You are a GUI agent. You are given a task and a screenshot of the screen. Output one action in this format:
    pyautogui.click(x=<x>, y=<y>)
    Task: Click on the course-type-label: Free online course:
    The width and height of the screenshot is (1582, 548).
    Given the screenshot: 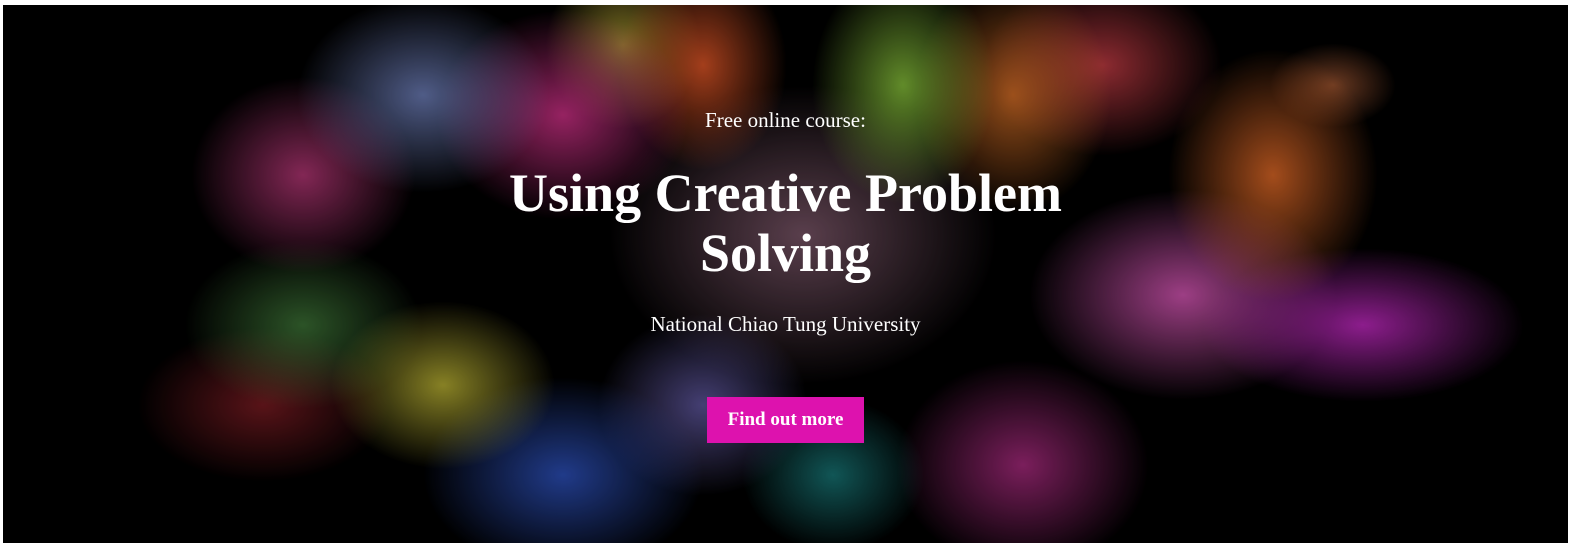 What is the action you would take?
    pyautogui.click(x=785, y=120)
    